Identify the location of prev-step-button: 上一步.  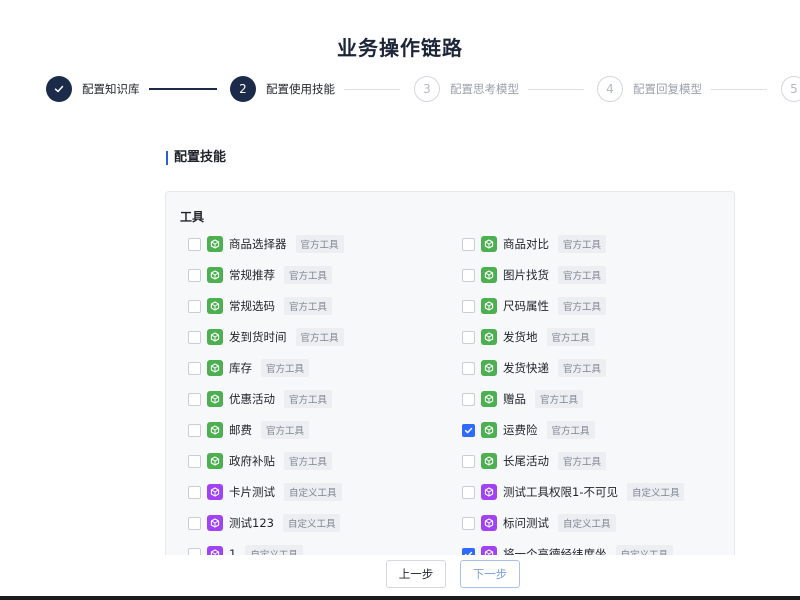
(416, 574).